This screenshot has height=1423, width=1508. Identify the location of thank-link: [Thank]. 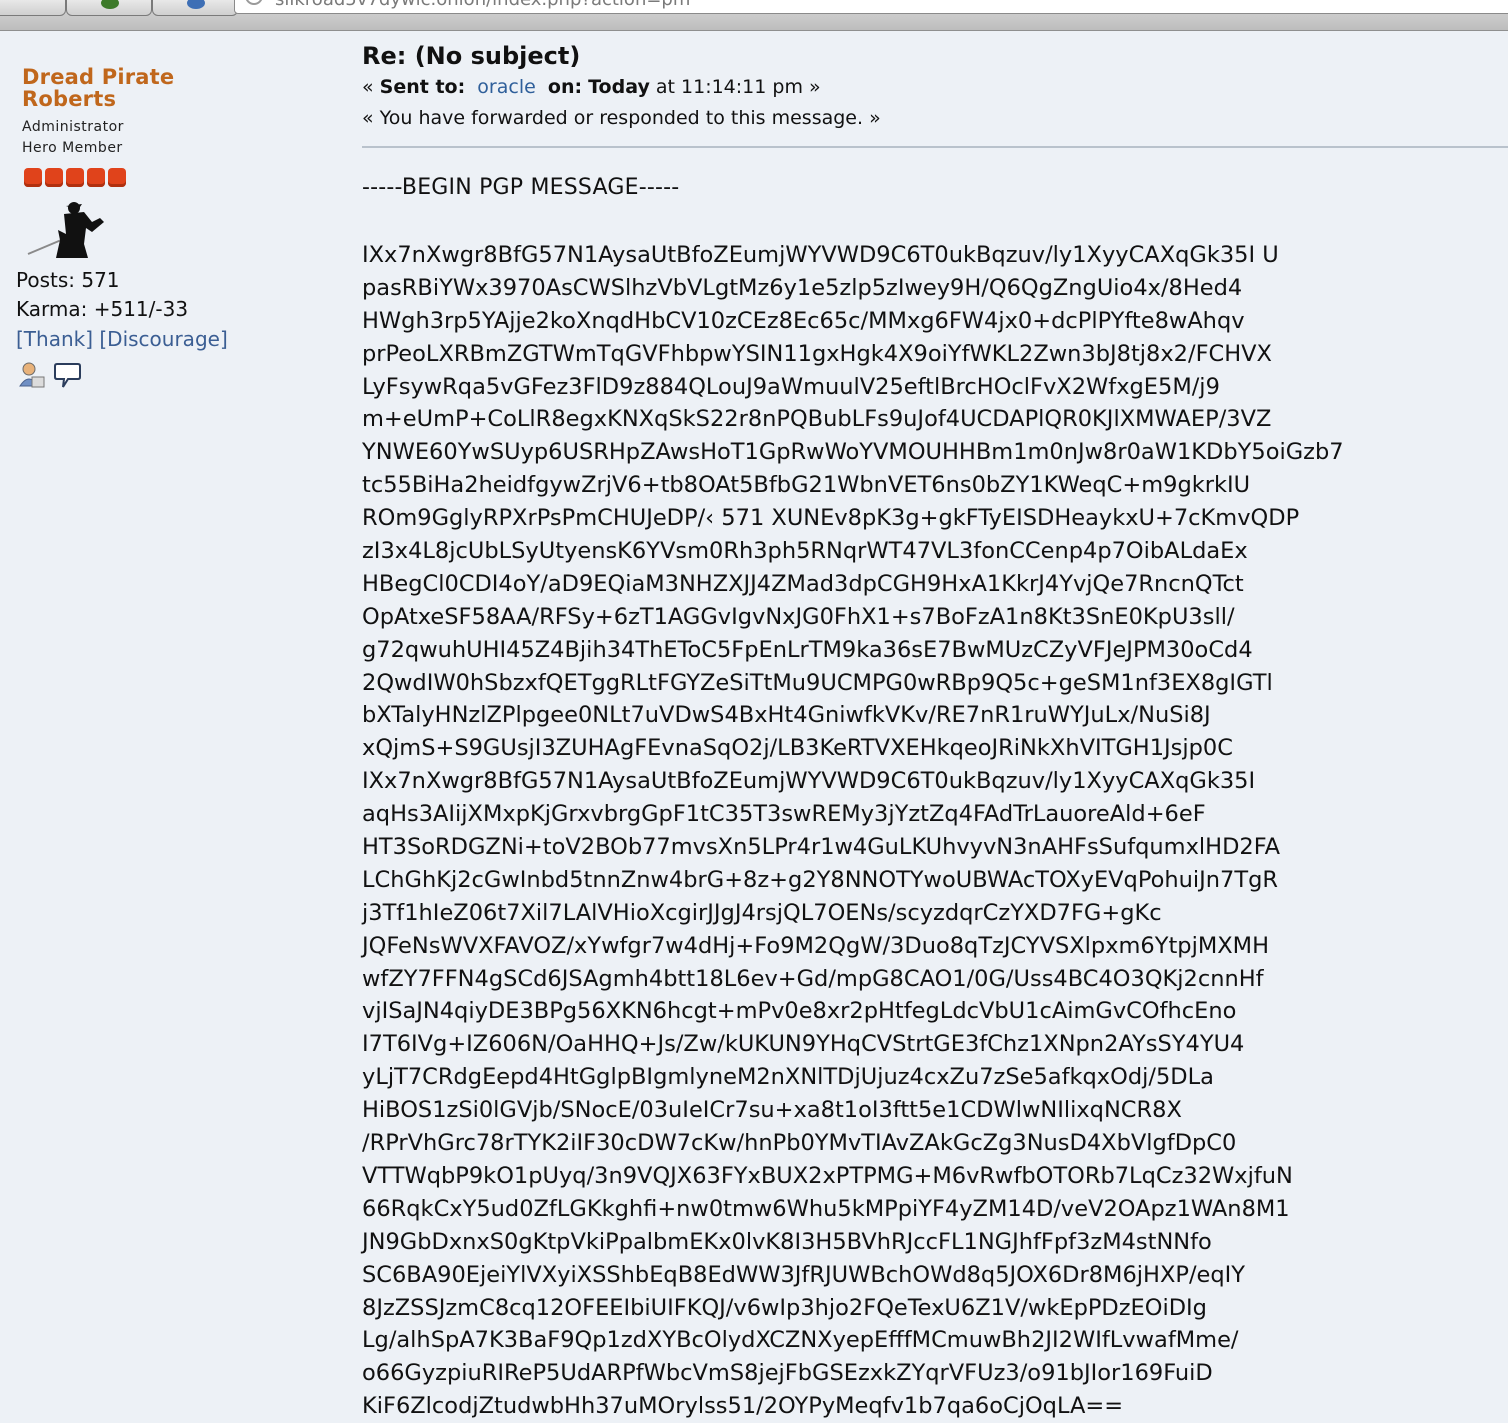
(54, 339).